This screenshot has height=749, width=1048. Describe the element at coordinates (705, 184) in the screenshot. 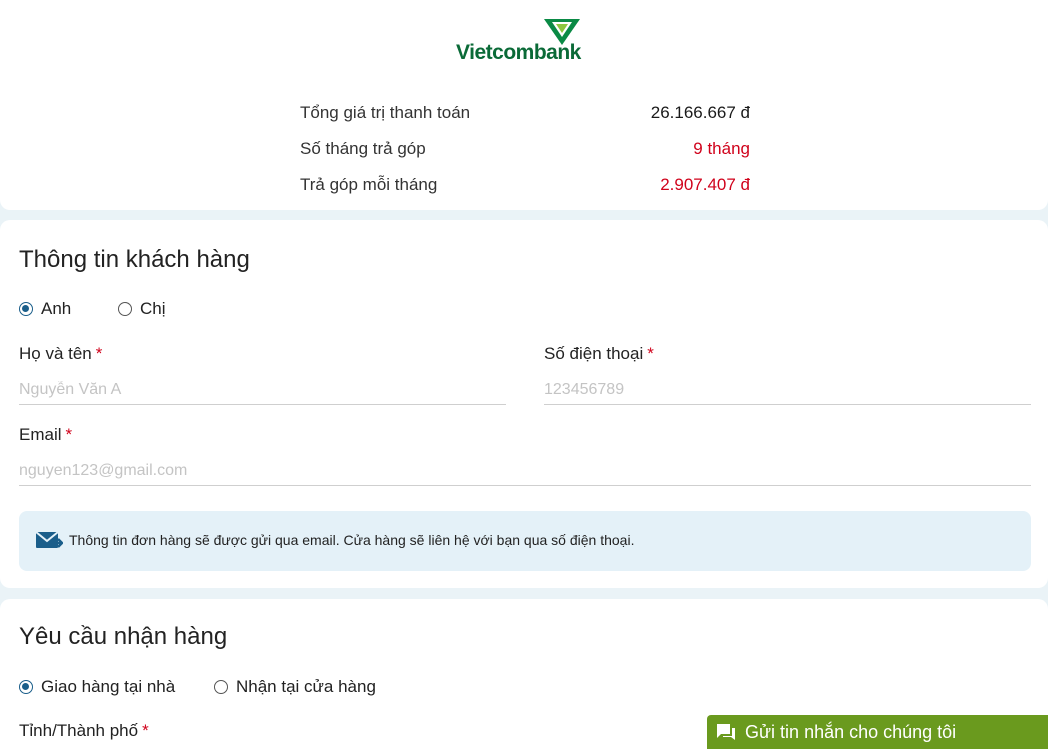

I see `monthly-value: 2.907.407 đ` at that location.